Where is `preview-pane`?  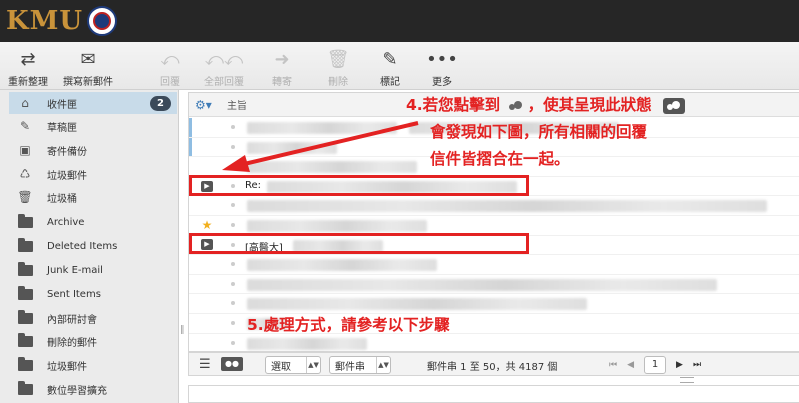 preview-pane is located at coordinates (493, 394).